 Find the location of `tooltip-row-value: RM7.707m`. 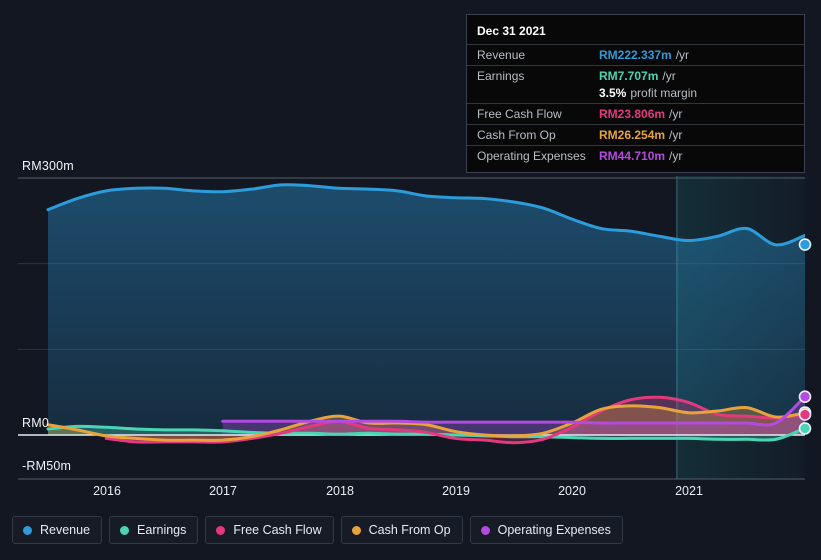

tooltip-row-value: RM7.707m is located at coordinates (629, 76).